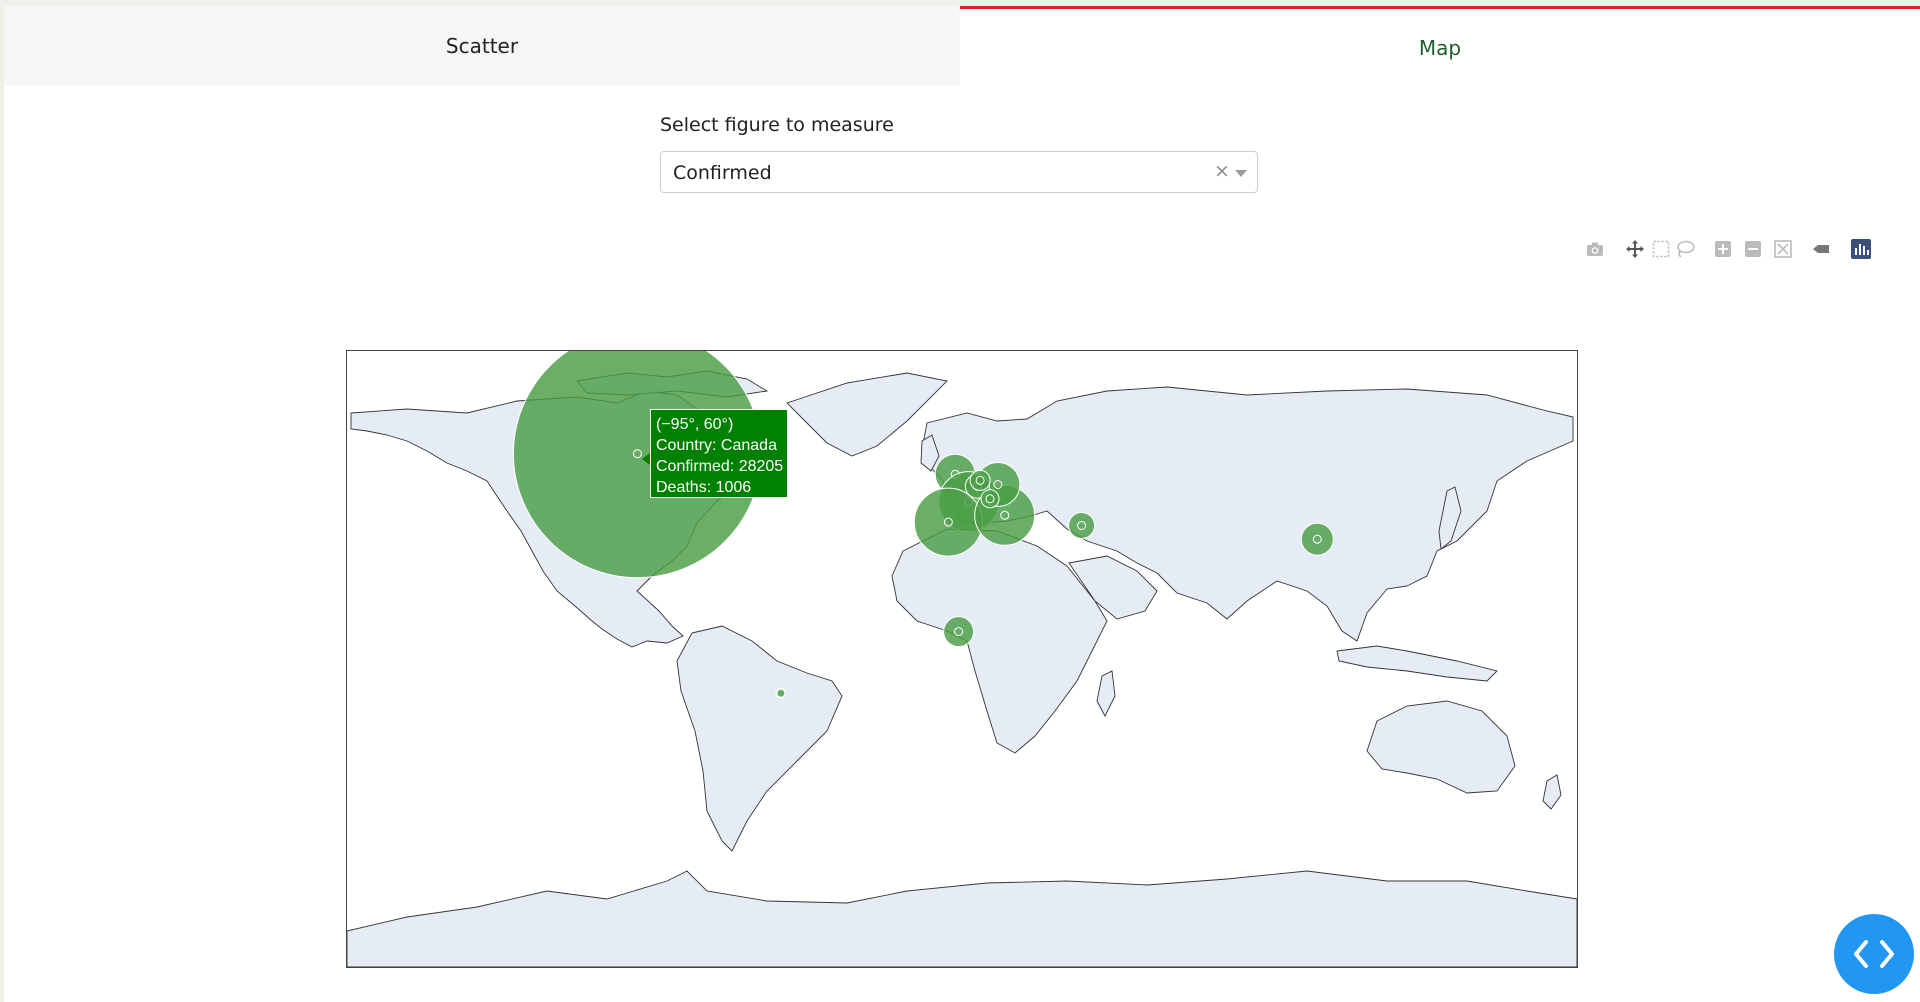 The width and height of the screenshot is (1920, 1002). Describe the element at coordinates (1862, 250) in the screenshot. I see `plotly-logo-icon` at that location.